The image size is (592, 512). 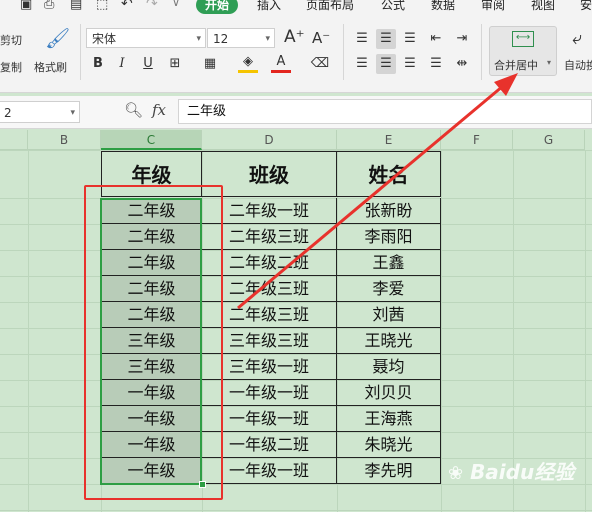 I want to click on watermark: ❀ Baidu经验, so click(x=511, y=470).